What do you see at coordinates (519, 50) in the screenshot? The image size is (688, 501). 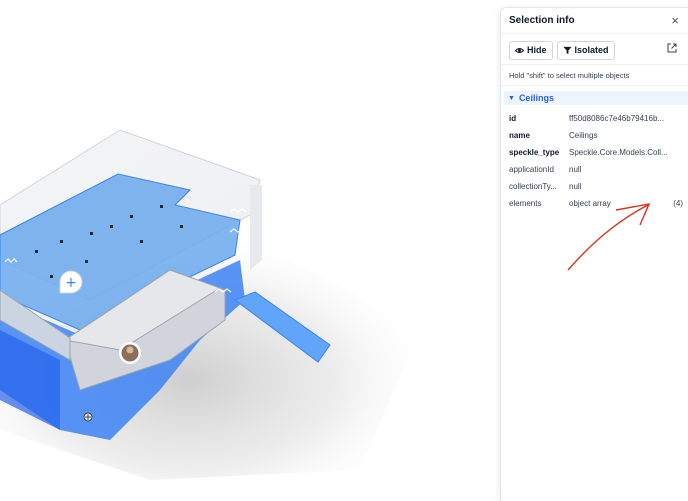 I see `eye-icon` at bounding box center [519, 50].